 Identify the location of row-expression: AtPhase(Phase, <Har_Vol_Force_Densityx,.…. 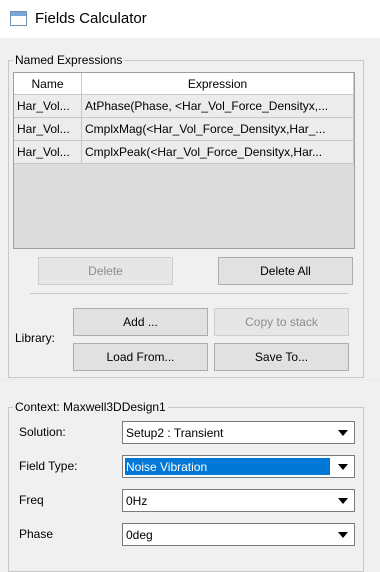
(218, 106).